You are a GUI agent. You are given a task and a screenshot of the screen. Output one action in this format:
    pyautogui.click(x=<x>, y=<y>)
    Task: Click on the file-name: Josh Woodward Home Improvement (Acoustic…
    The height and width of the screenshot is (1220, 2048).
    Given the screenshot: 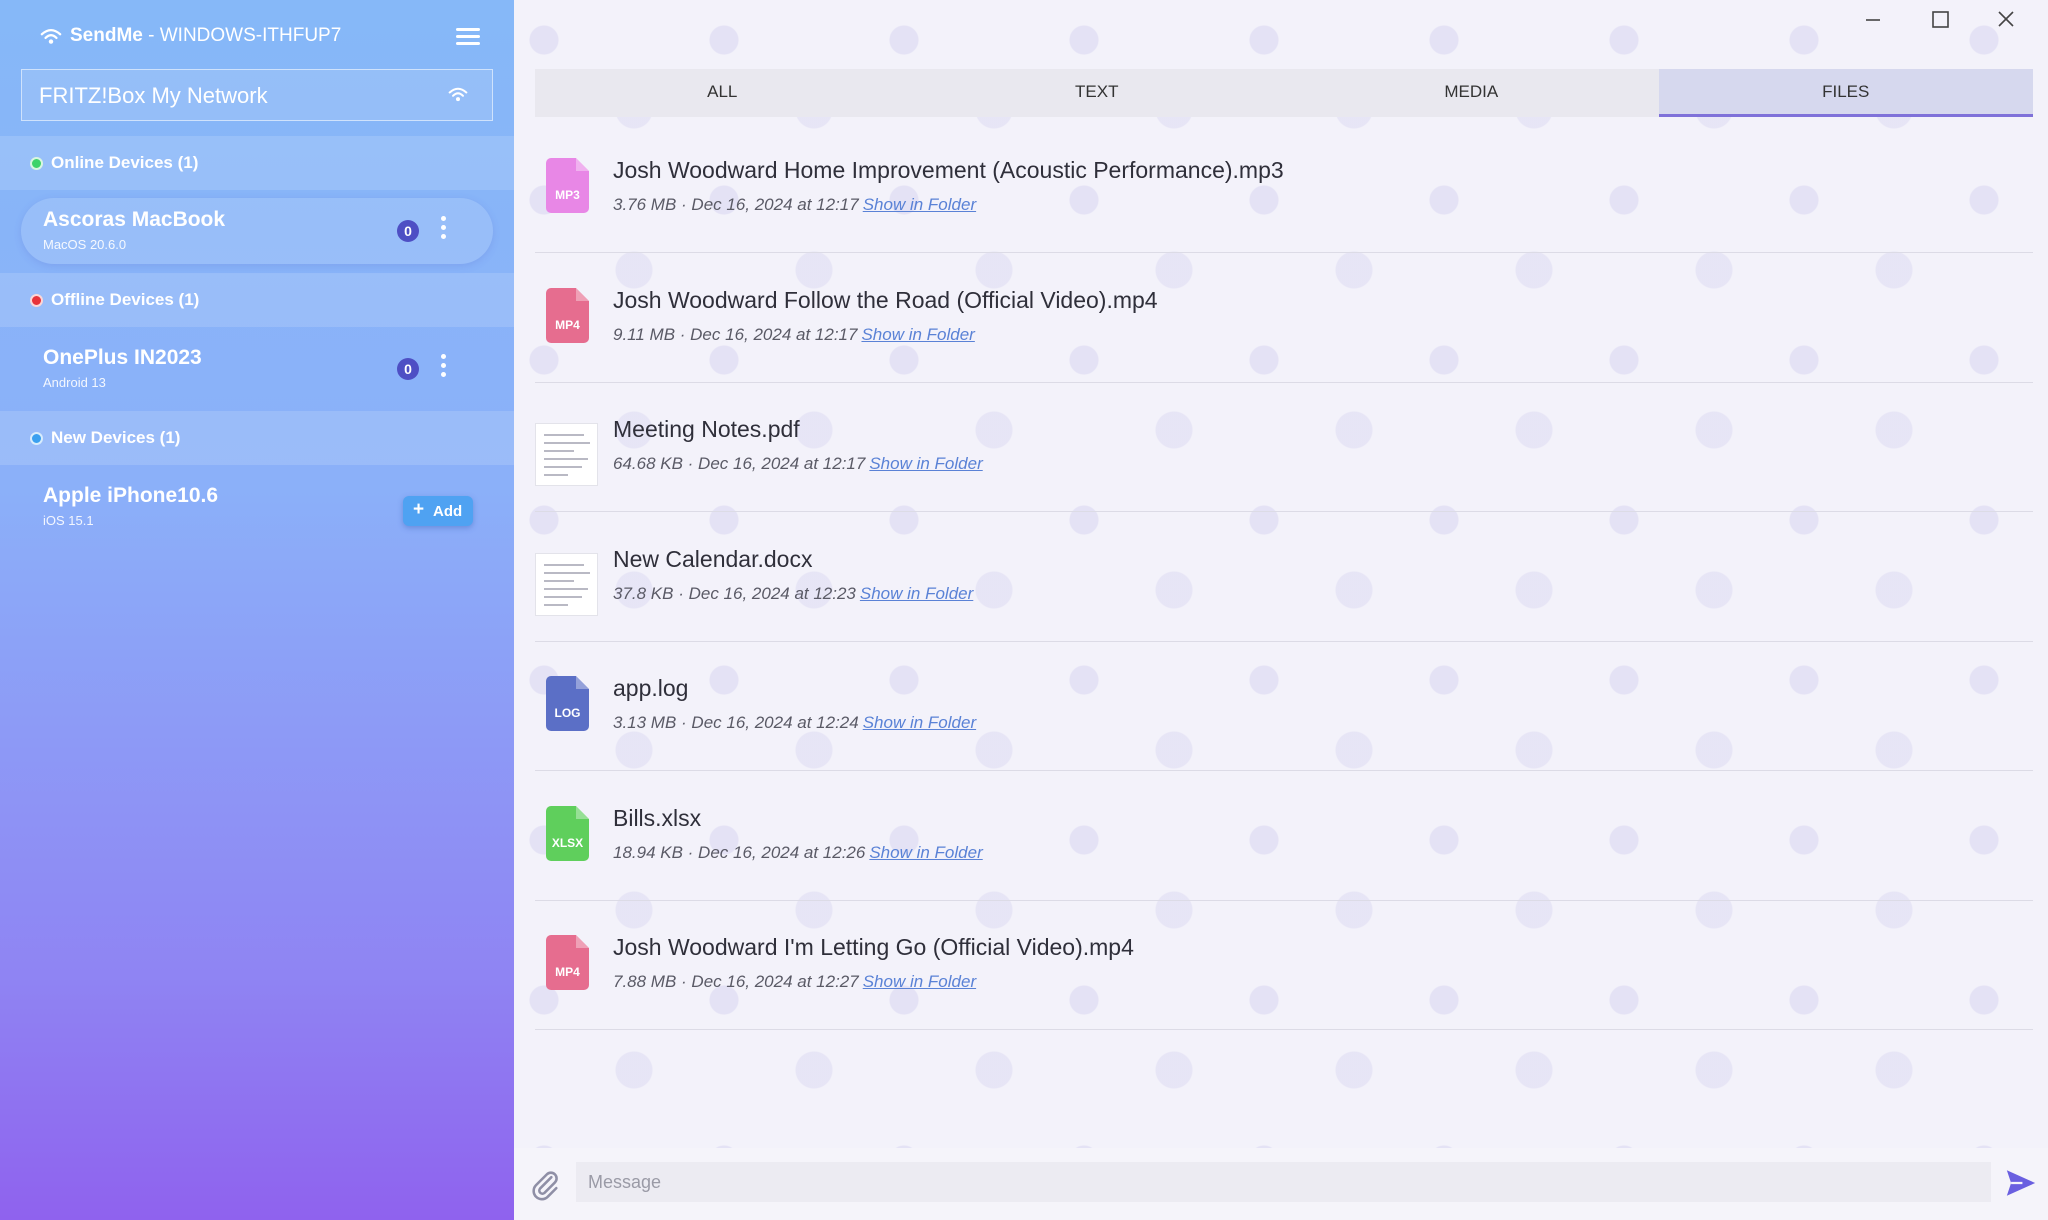 What is the action you would take?
    pyautogui.click(x=948, y=170)
    